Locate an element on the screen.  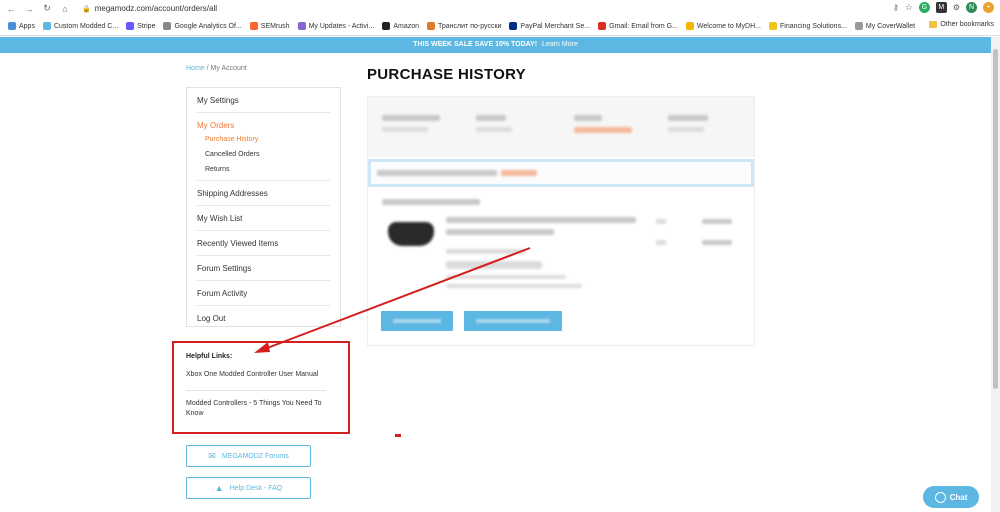
url-field: 🔒 megamodz.com/account/orders/all is located at coordinates (149, 8).